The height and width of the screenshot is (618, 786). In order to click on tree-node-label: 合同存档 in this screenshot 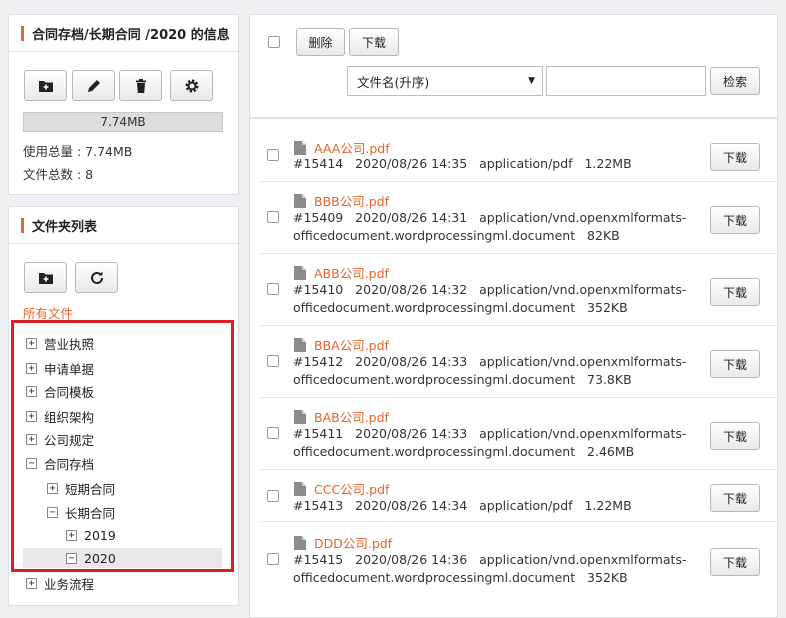, I will do `click(69, 464)`.